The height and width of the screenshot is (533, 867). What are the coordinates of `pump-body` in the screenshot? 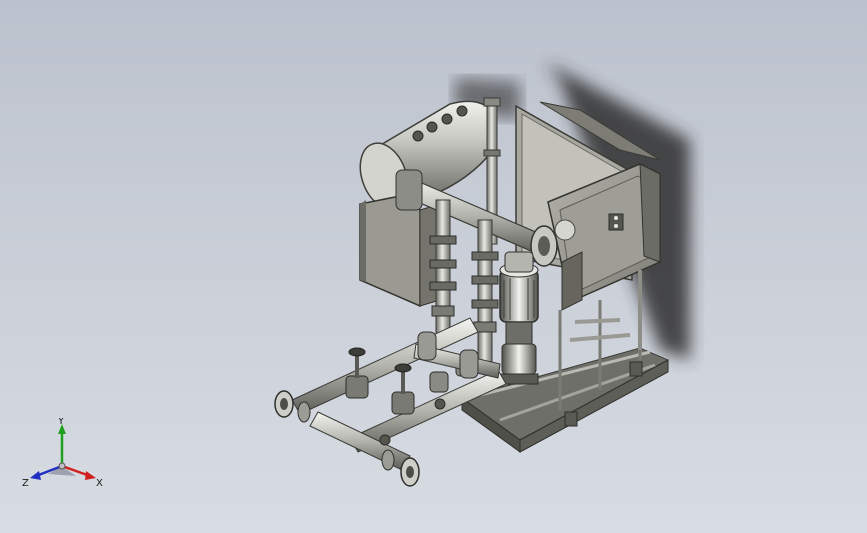 It's located at (519, 359).